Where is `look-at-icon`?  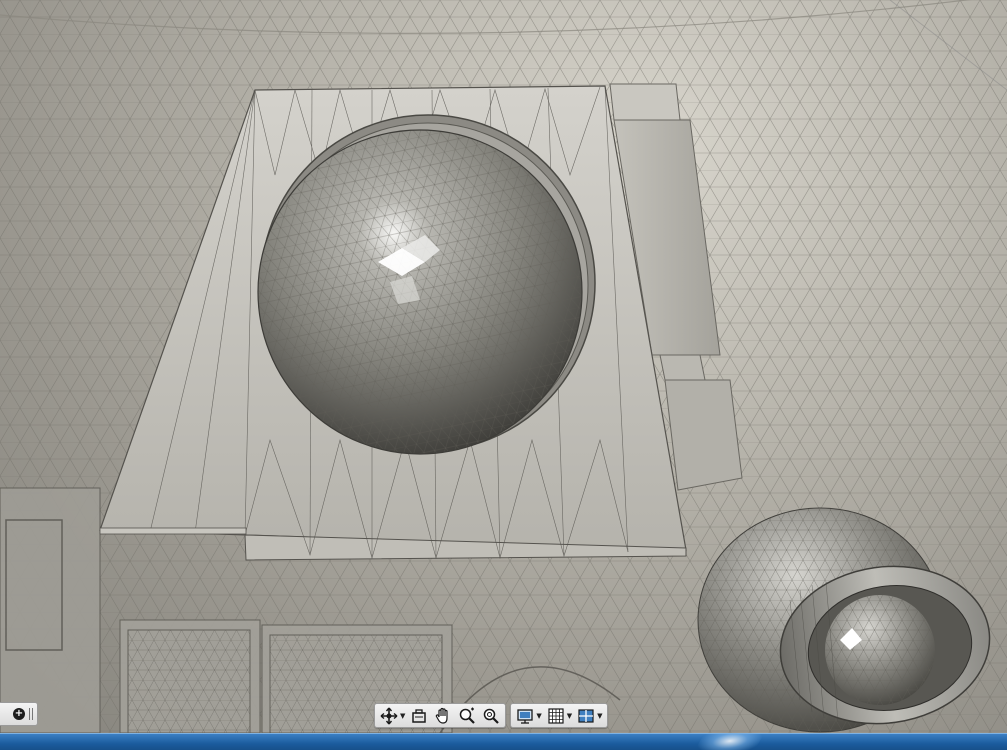
look-at-icon is located at coordinates (419, 715).